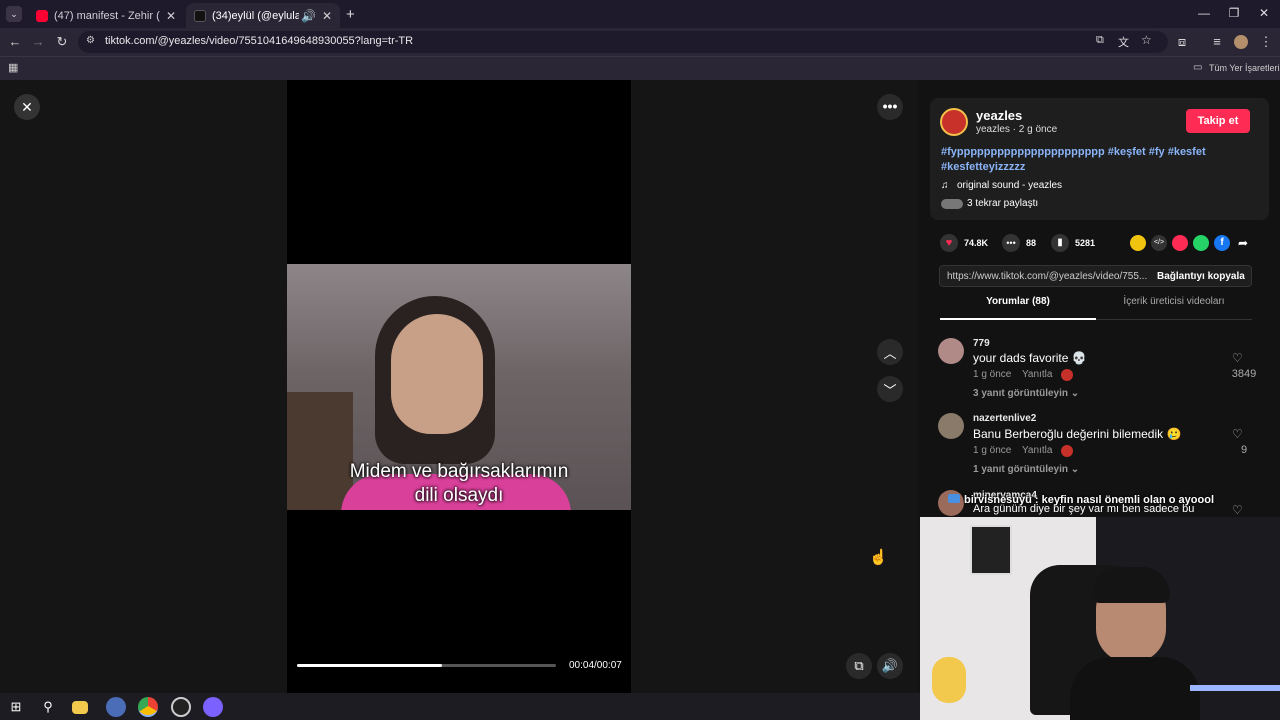 The image size is (1280, 720). I want to click on app-icon, so click(116, 707).